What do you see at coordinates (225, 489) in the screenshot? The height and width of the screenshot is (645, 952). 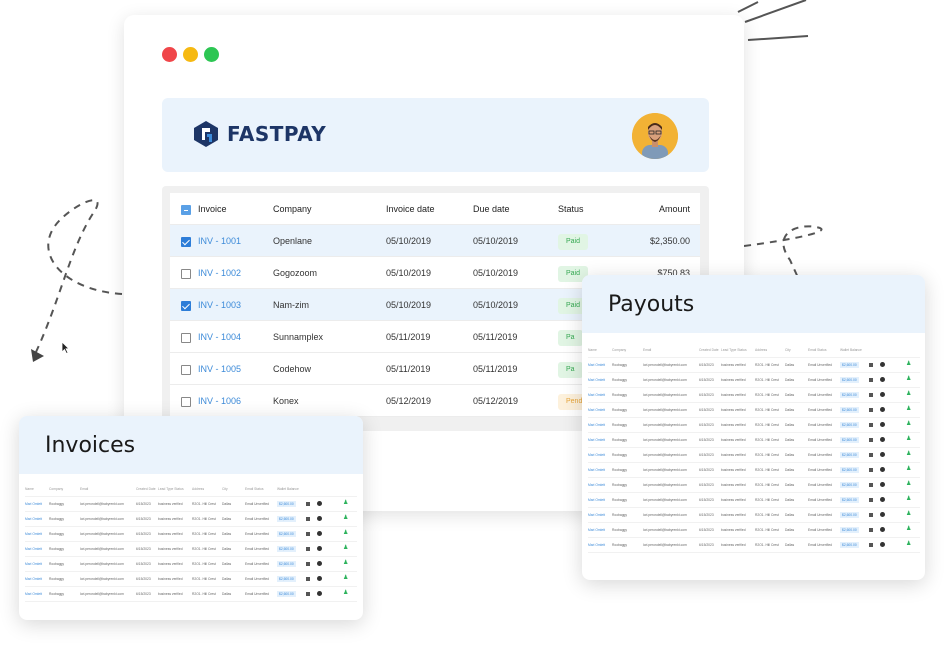 I see `mini-column-header: City` at bounding box center [225, 489].